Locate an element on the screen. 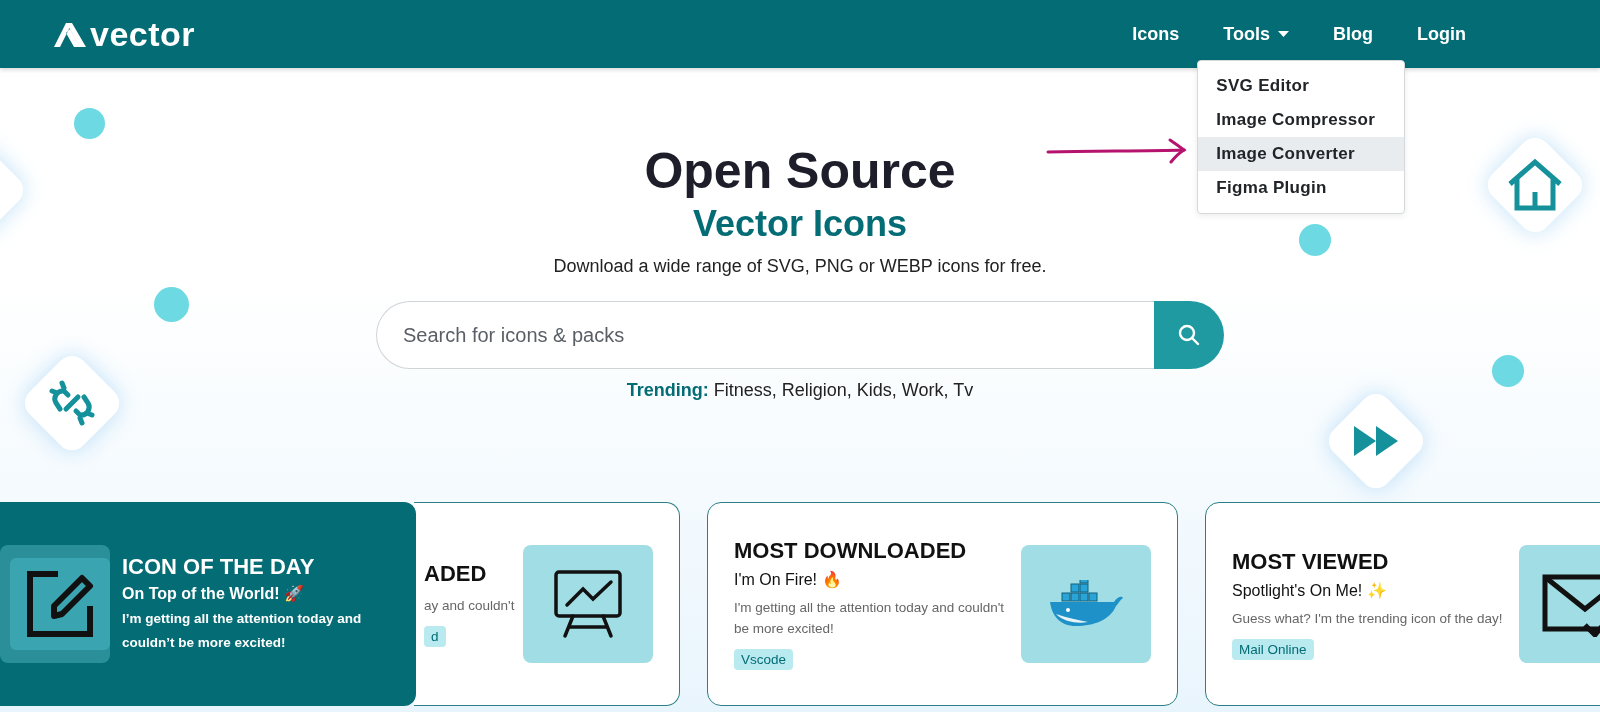 The width and height of the screenshot is (1600, 712). card: ADED ay and couldn't d is located at coordinates (547, 604).